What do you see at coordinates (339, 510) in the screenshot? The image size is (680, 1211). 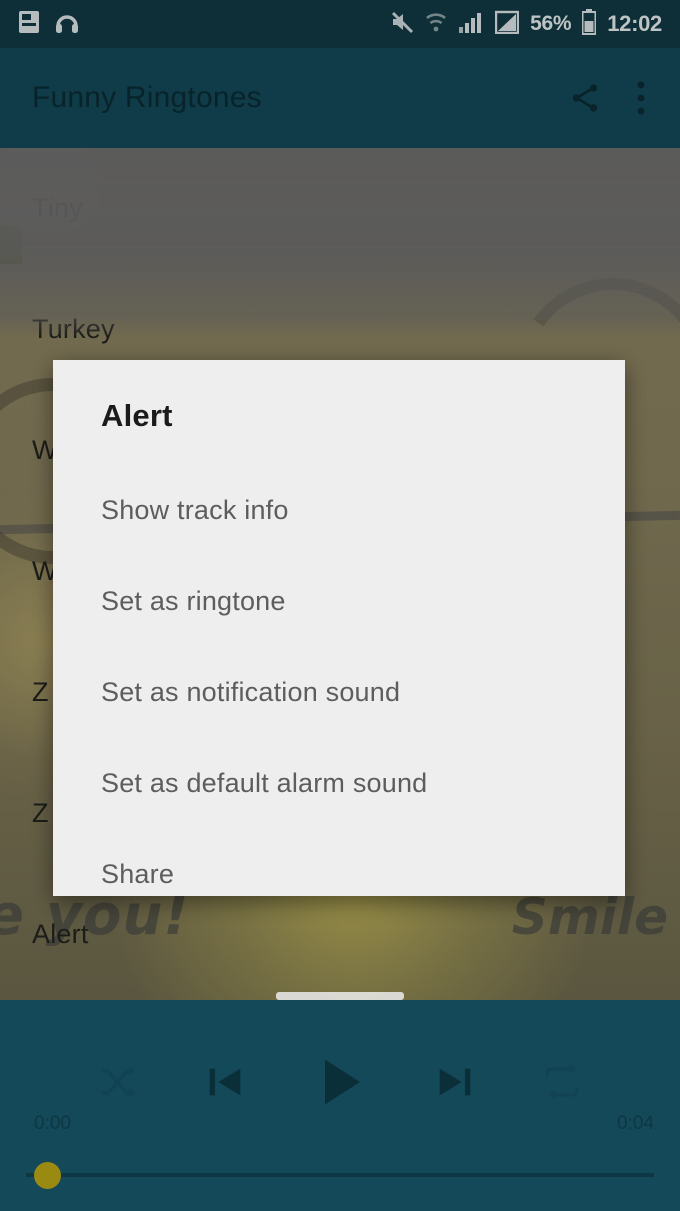 I see `dialog-item-show-track-info: Show track info` at bounding box center [339, 510].